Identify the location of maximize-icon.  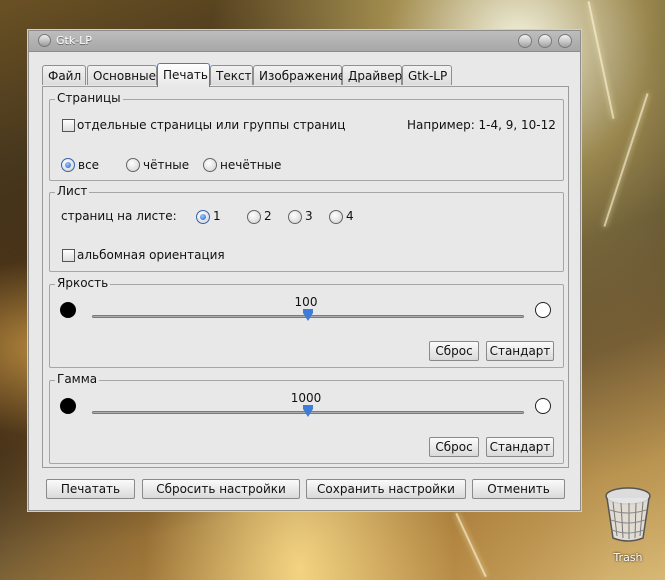
(545, 41).